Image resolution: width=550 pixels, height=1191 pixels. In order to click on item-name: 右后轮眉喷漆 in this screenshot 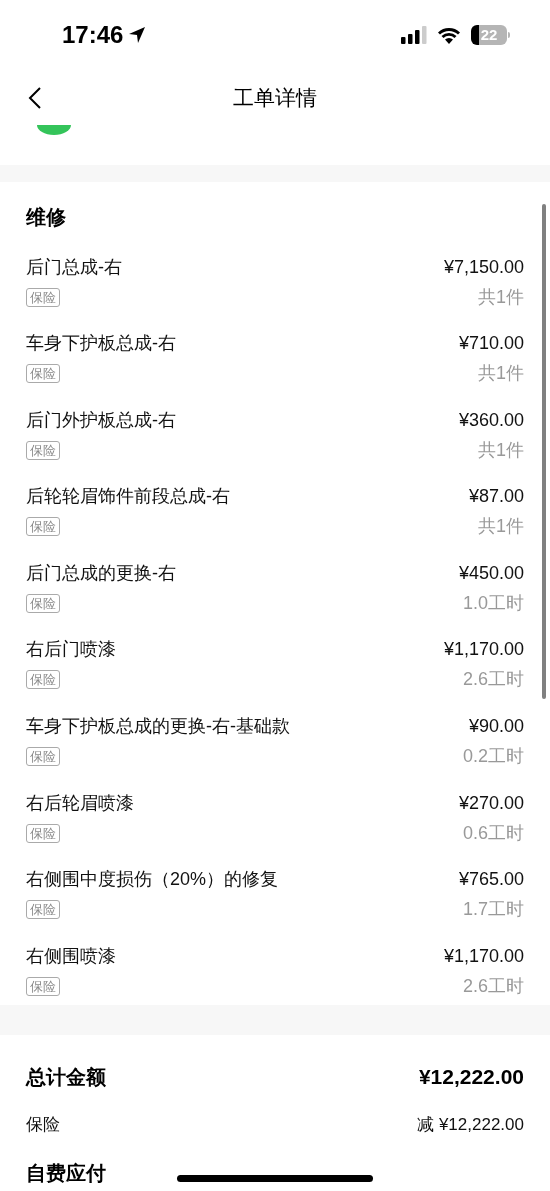, I will do `click(80, 803)`.